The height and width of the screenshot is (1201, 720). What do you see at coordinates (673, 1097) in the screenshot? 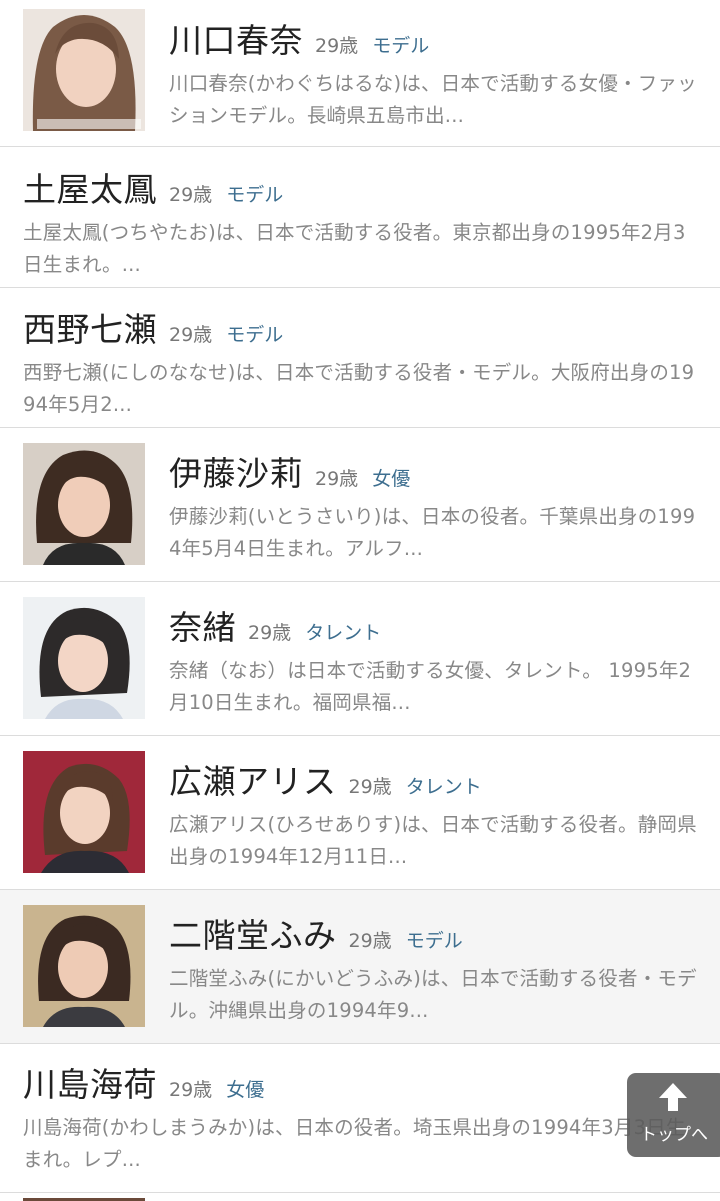
I see `arrow-up-icon` at bounding box center [673, 1097].